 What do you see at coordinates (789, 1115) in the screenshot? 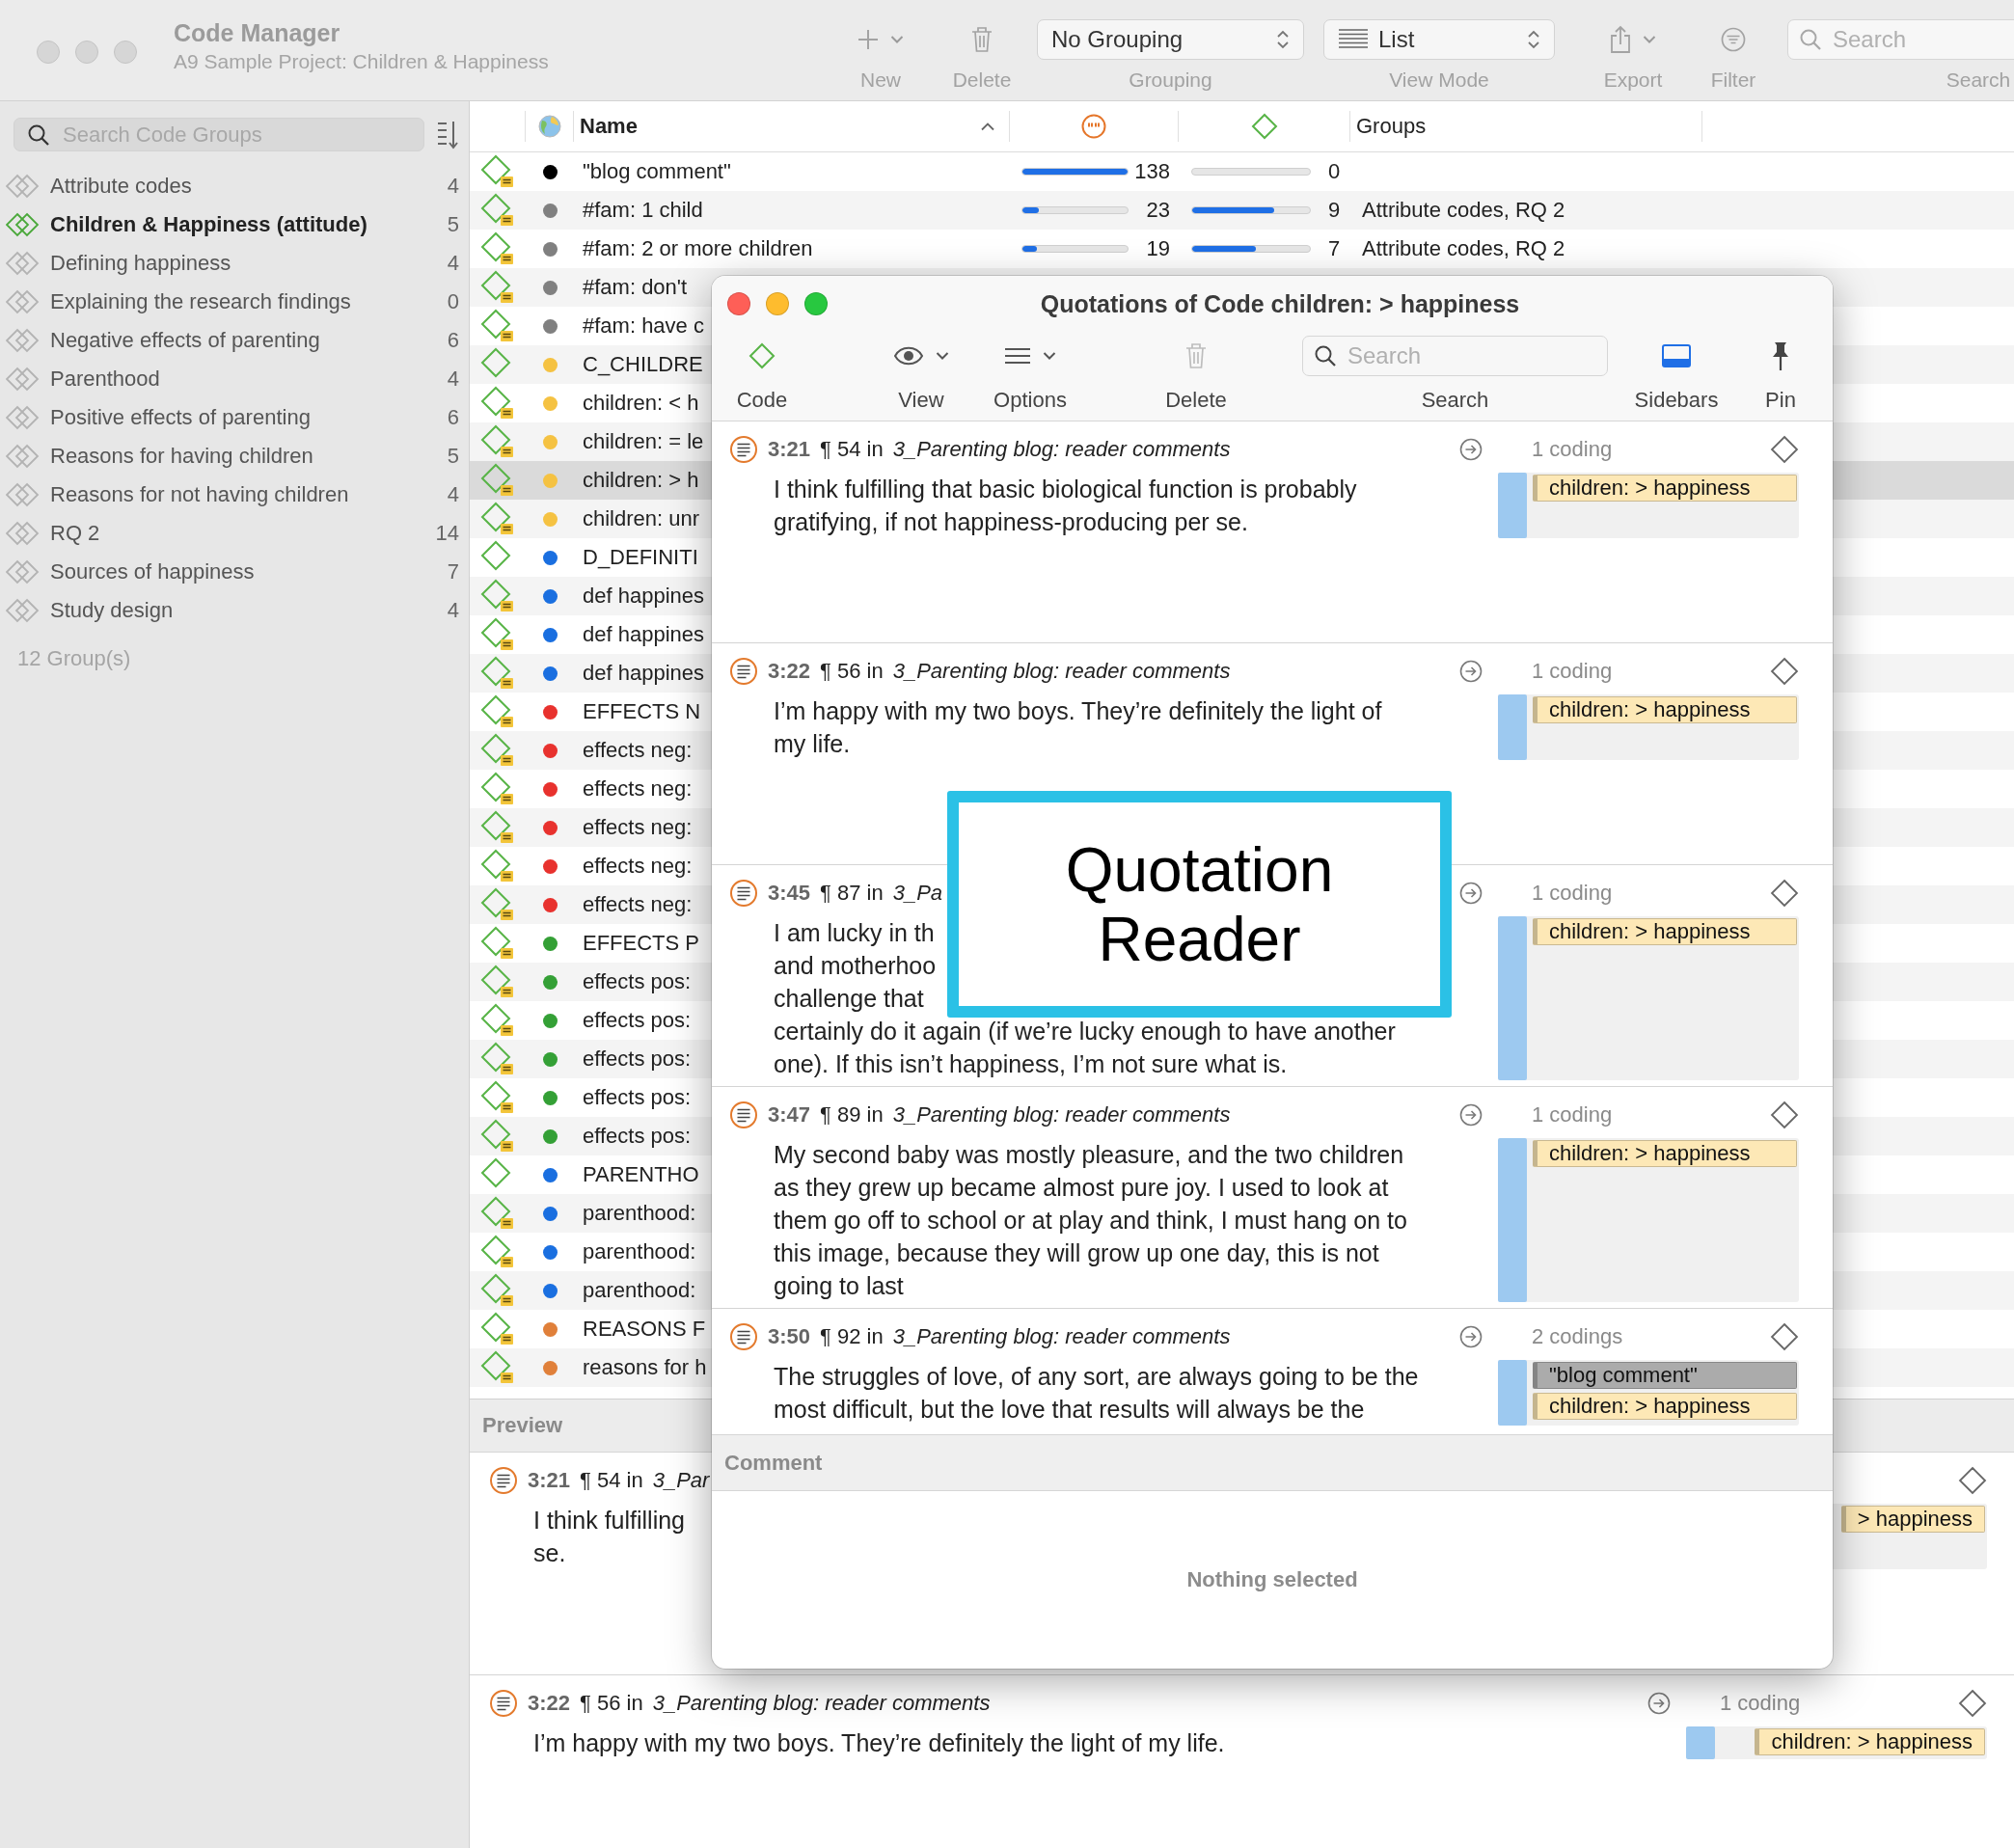
I see `quotation-id: 3:47` at bounding box center [789, 1115].